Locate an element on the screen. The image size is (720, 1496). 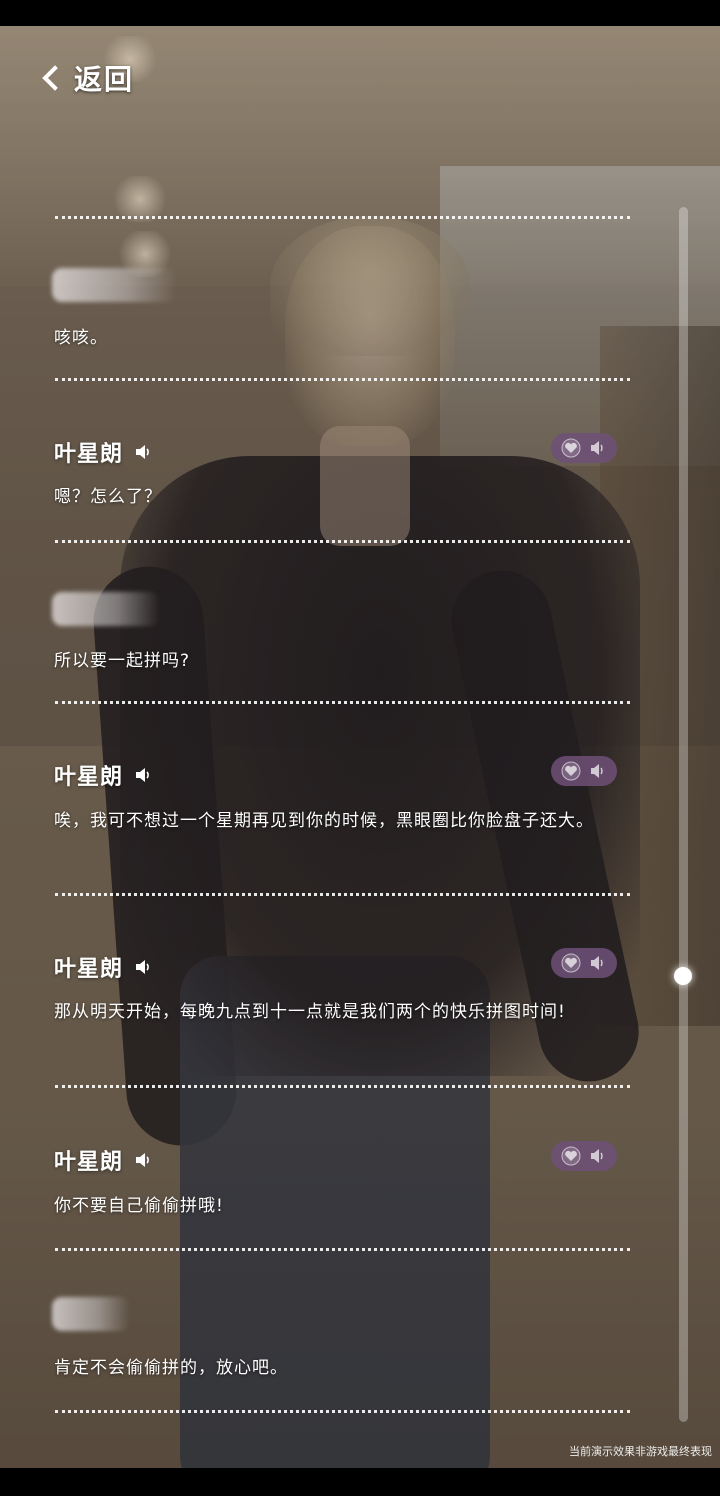
message-text: 咳咳。 is located at coordinates (81, 338).